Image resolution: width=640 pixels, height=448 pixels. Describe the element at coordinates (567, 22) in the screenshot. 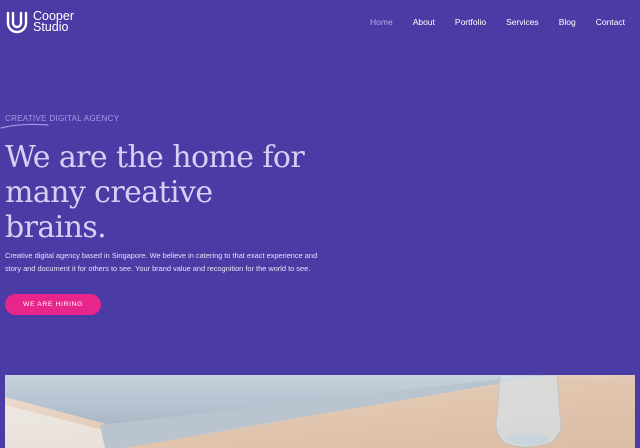

I see `nav-item-blog: Blog` at that location.